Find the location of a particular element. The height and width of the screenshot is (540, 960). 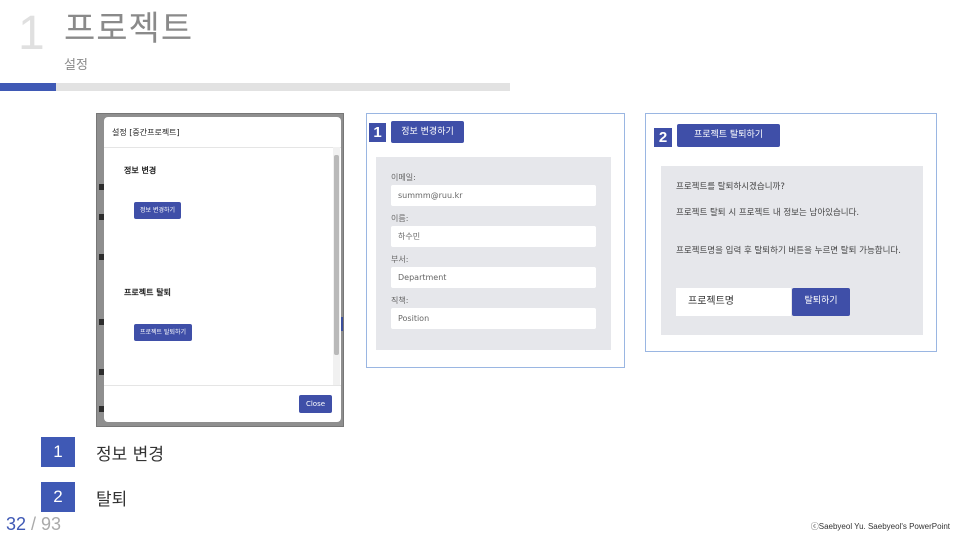

page-subtitle: 설정 is located at coordinates (76, 65).